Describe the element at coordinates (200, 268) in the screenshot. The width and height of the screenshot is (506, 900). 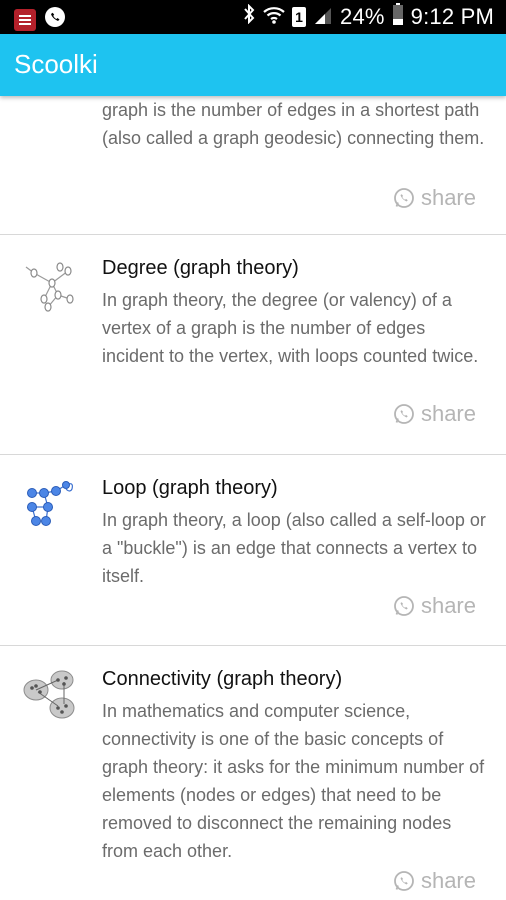
I see `article-title: Degree (graph theory)` at that location.